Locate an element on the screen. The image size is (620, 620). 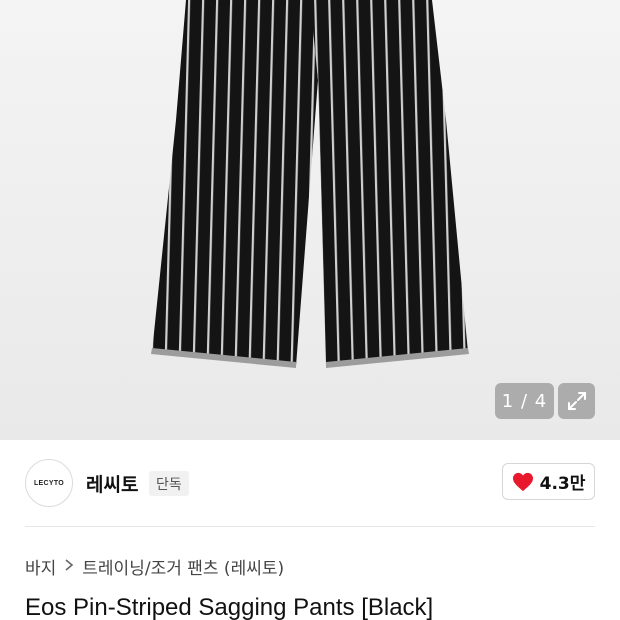
brand-logo-text: LECYTO is located at coordinates (49, 483).